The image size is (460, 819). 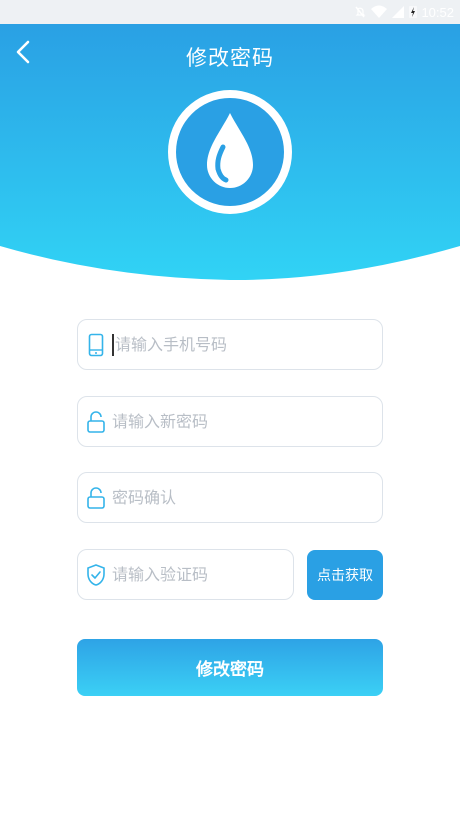 I want to click on phone-input, so click(x=248, y=344).